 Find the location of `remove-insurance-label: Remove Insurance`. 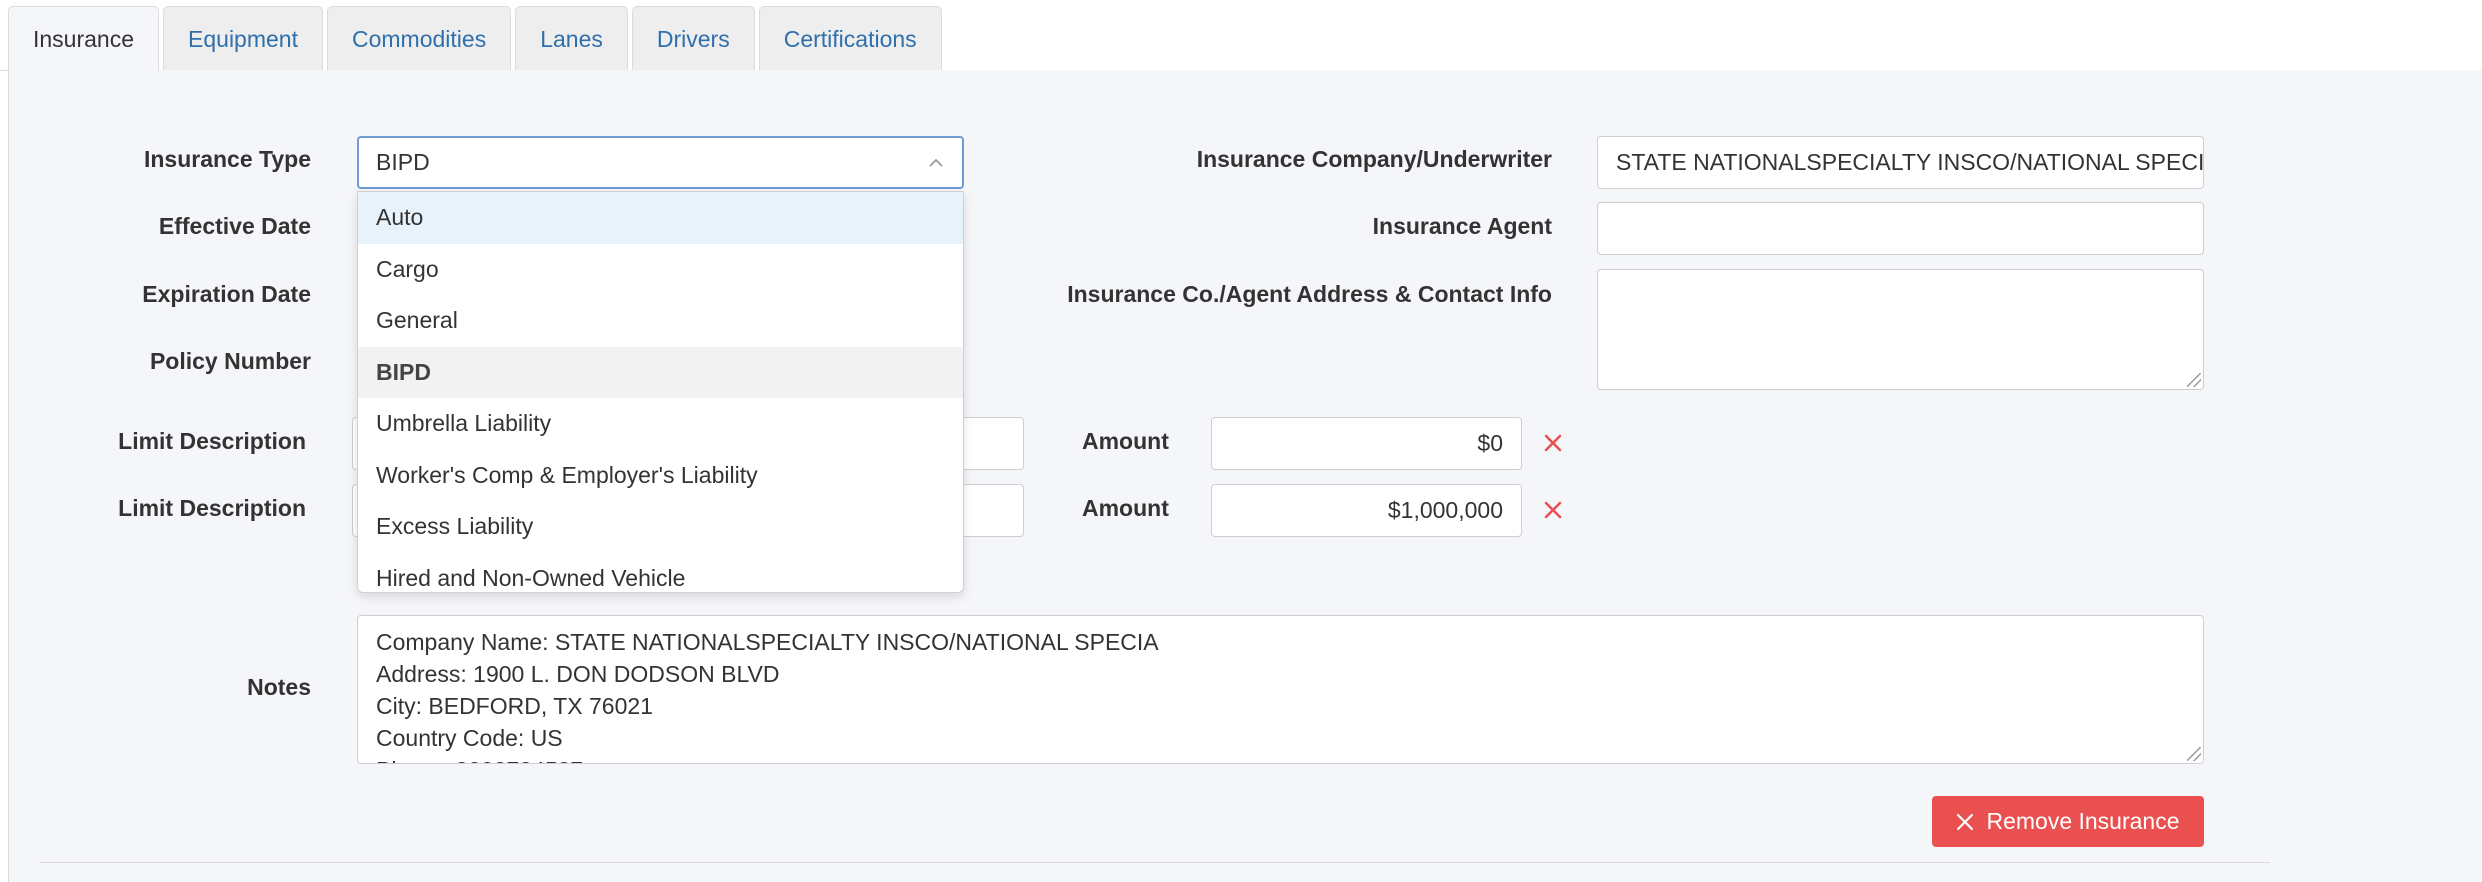

remove-insurance-label: Remove Insurance is located at coordinates (2083, 821).